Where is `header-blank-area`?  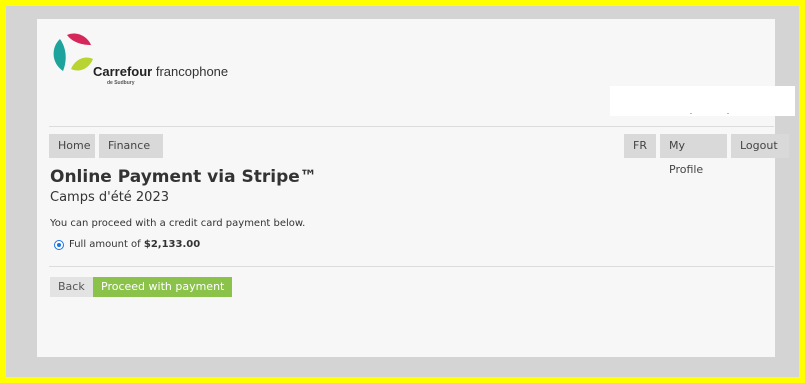 header-blank-area is located at coordinates (702, 101).